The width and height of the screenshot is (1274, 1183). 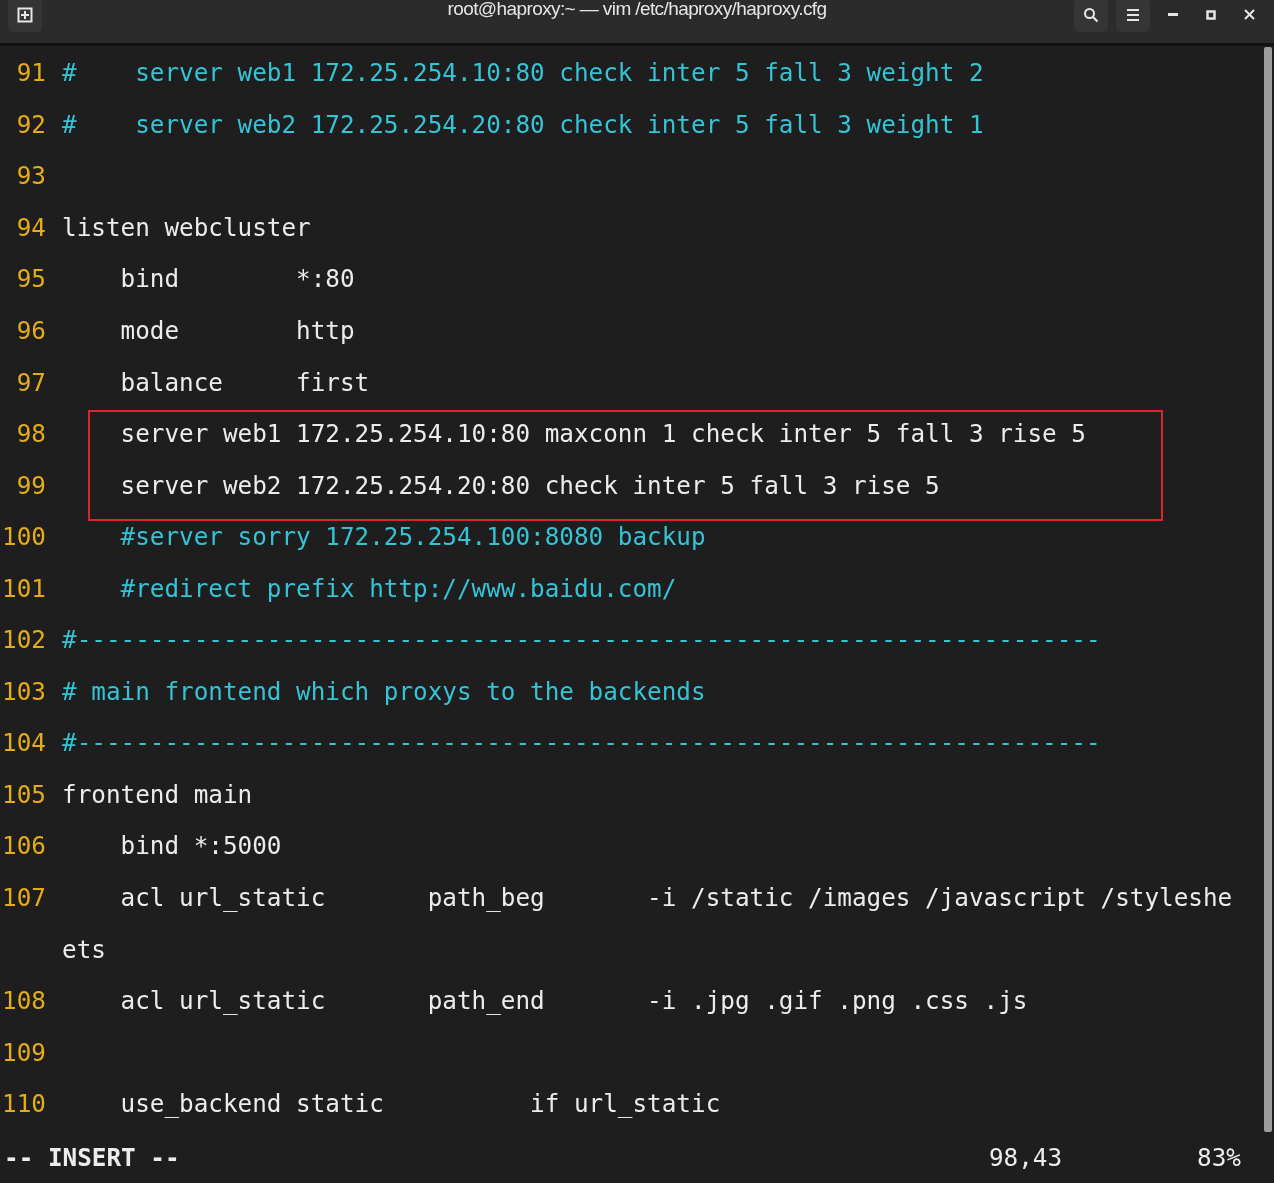 What do you see at coordinates (30, 485) in the screenshot?
I see `line-number: 99` at bounding box center [30, 485].